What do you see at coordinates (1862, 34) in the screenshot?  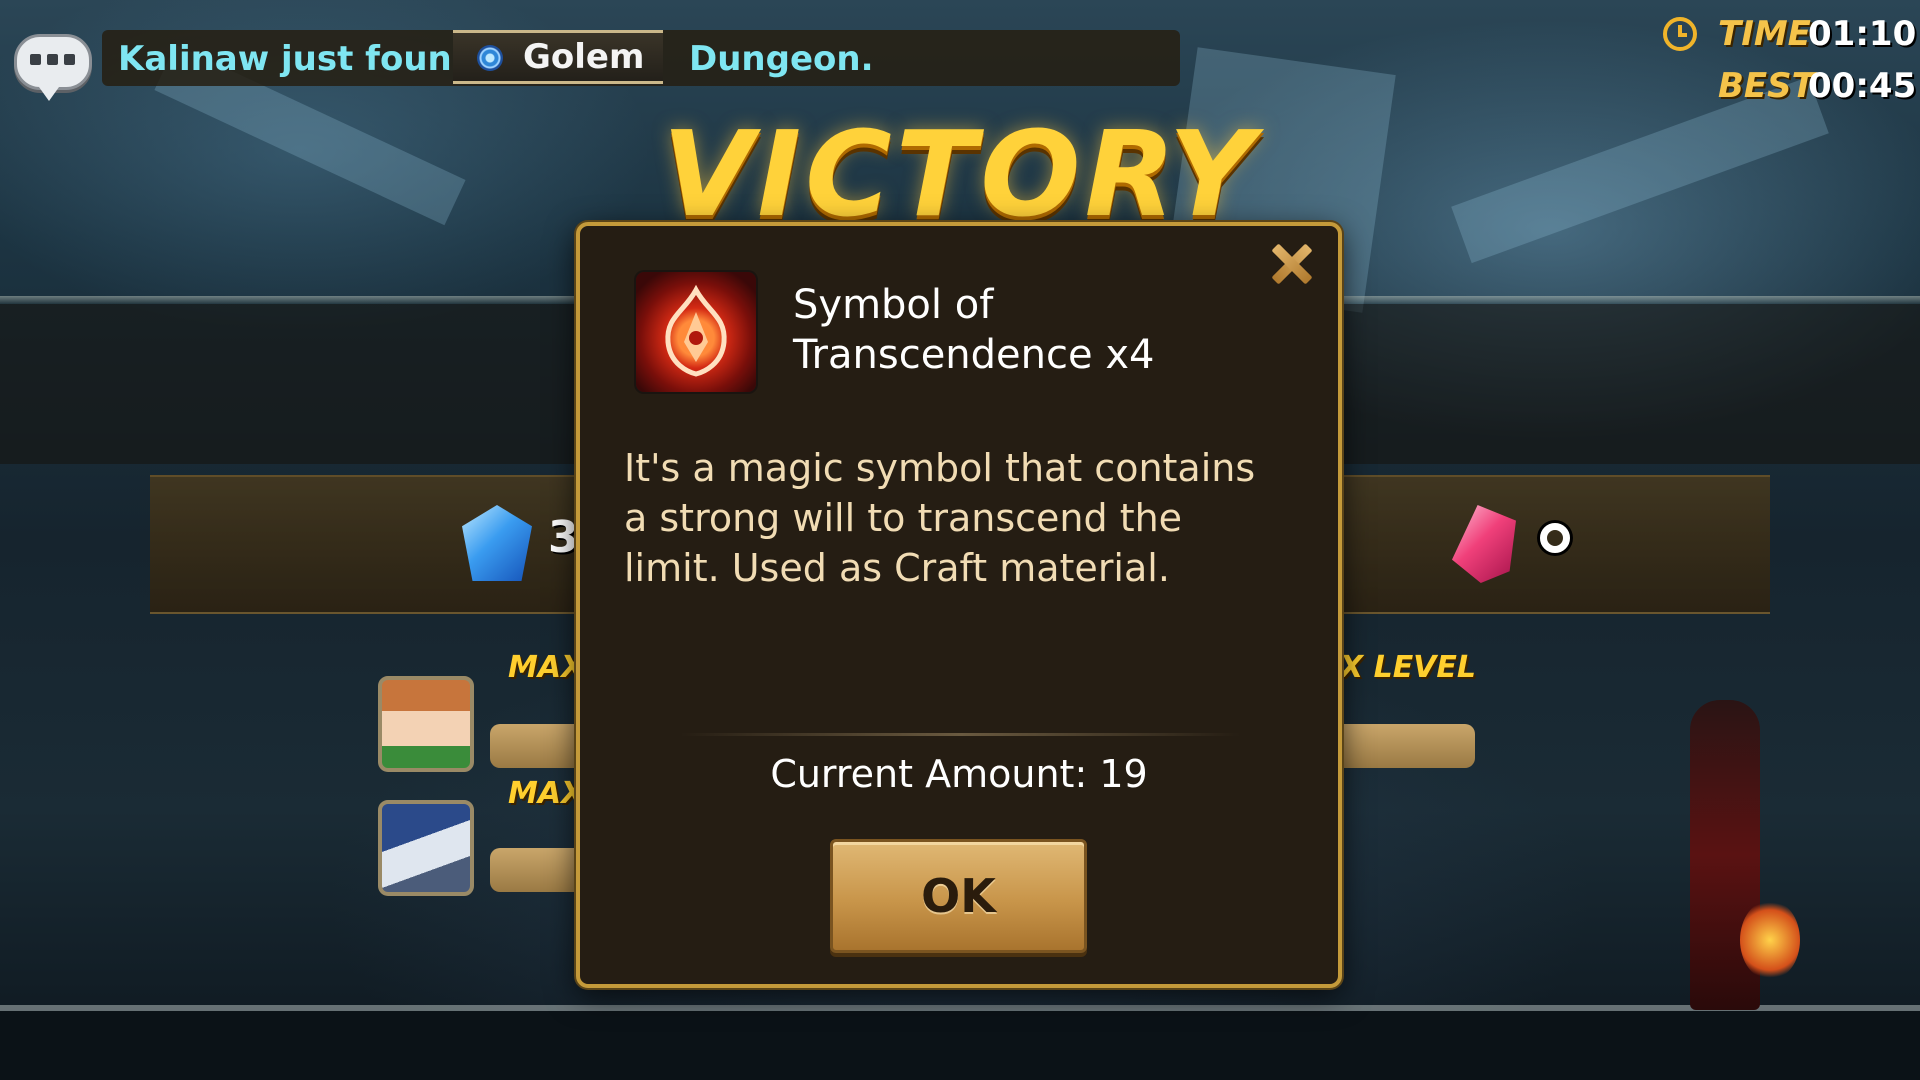 I see `time-value: 01:10` at bounding box center [1862, 34].